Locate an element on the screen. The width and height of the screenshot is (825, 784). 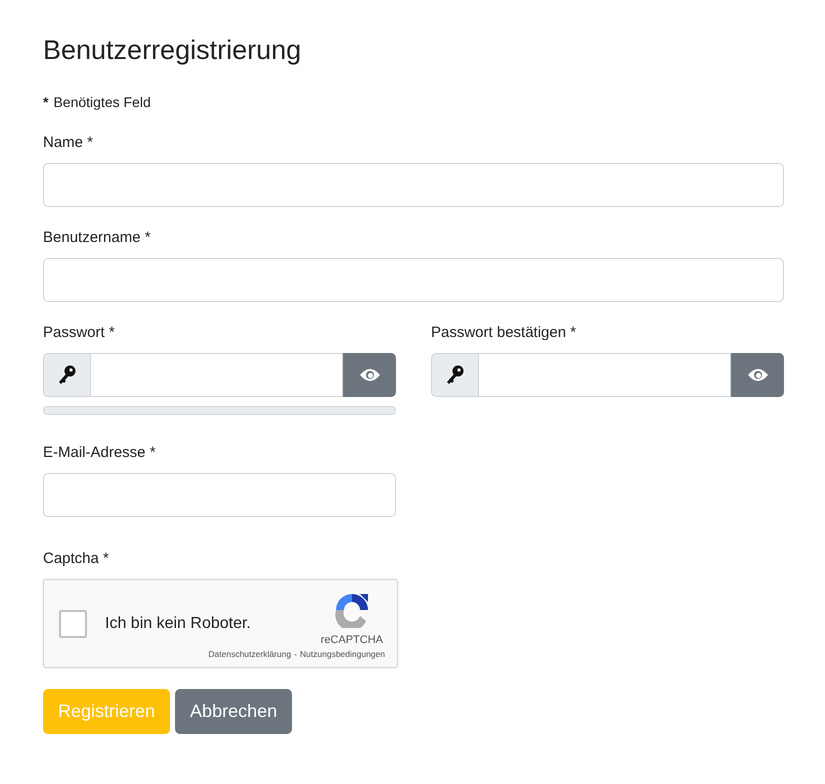
required-note: Benötigtes Feld is located at coordinates (102, 102).